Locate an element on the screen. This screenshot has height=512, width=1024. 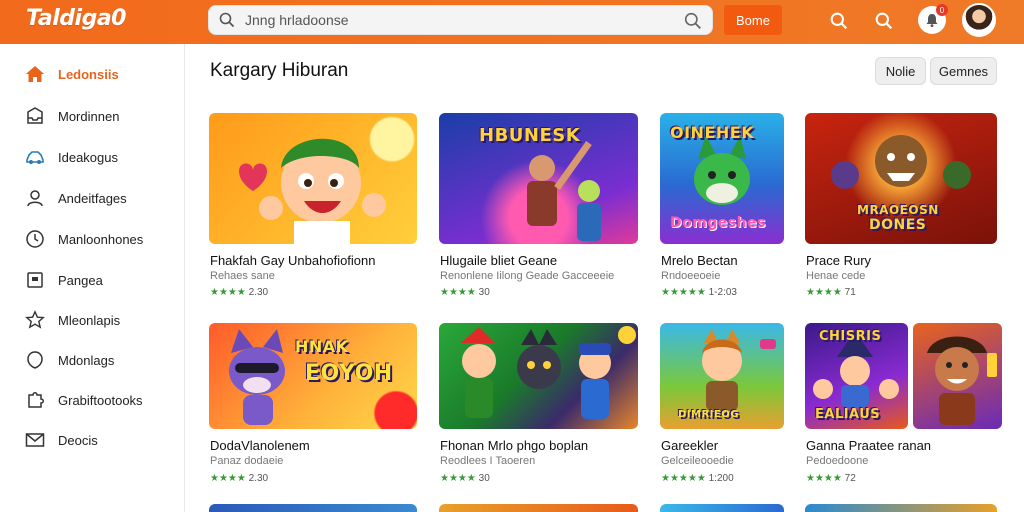
game-thumbnail: OINEHEK Domgeshes is located at coordinates (722, 178).